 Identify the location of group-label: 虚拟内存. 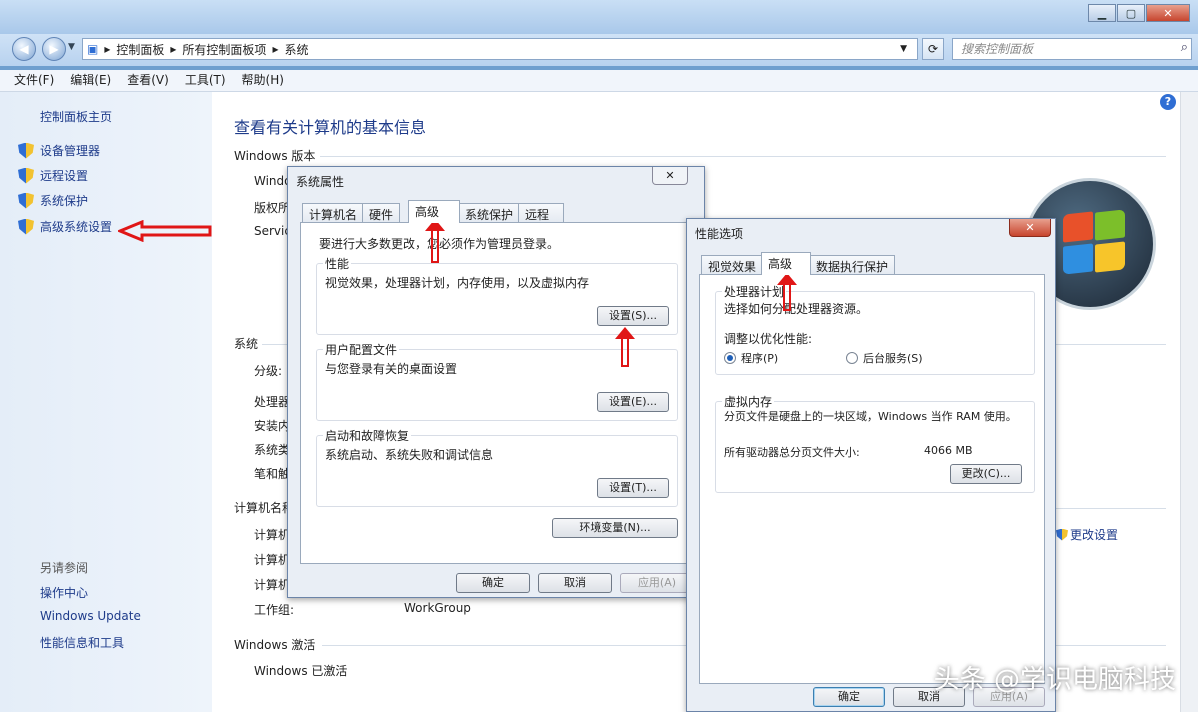
(748, 401).